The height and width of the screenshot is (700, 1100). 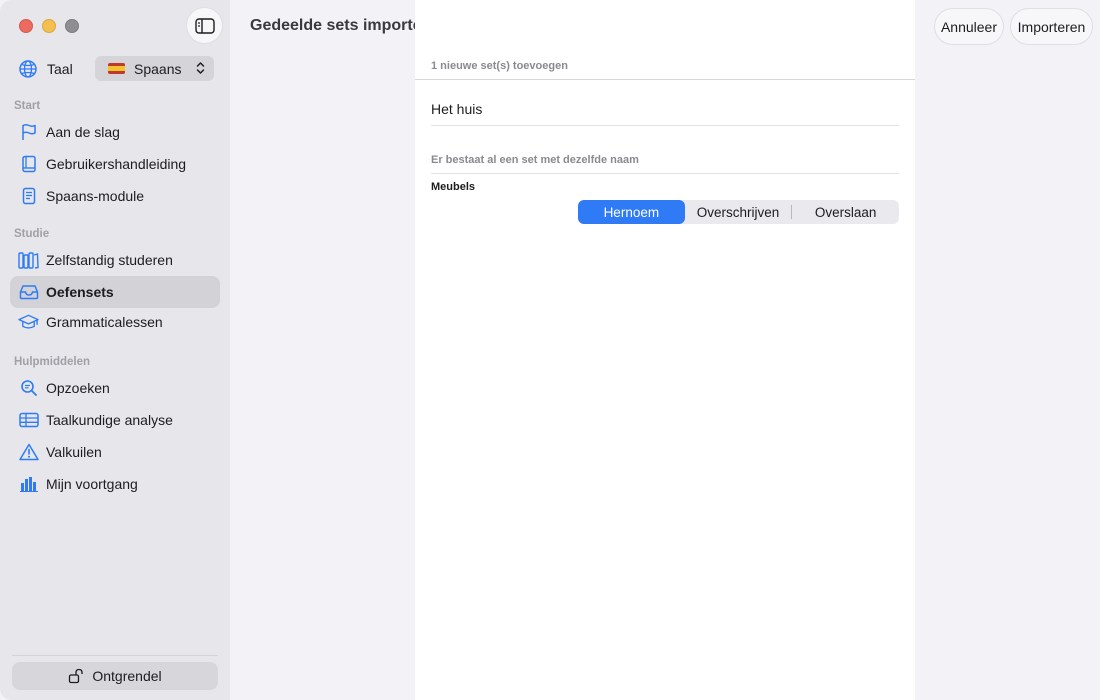 I want to click on sidebar-item-mijn-voortgang: Mijn voortgang, so click(x=115, y=484).